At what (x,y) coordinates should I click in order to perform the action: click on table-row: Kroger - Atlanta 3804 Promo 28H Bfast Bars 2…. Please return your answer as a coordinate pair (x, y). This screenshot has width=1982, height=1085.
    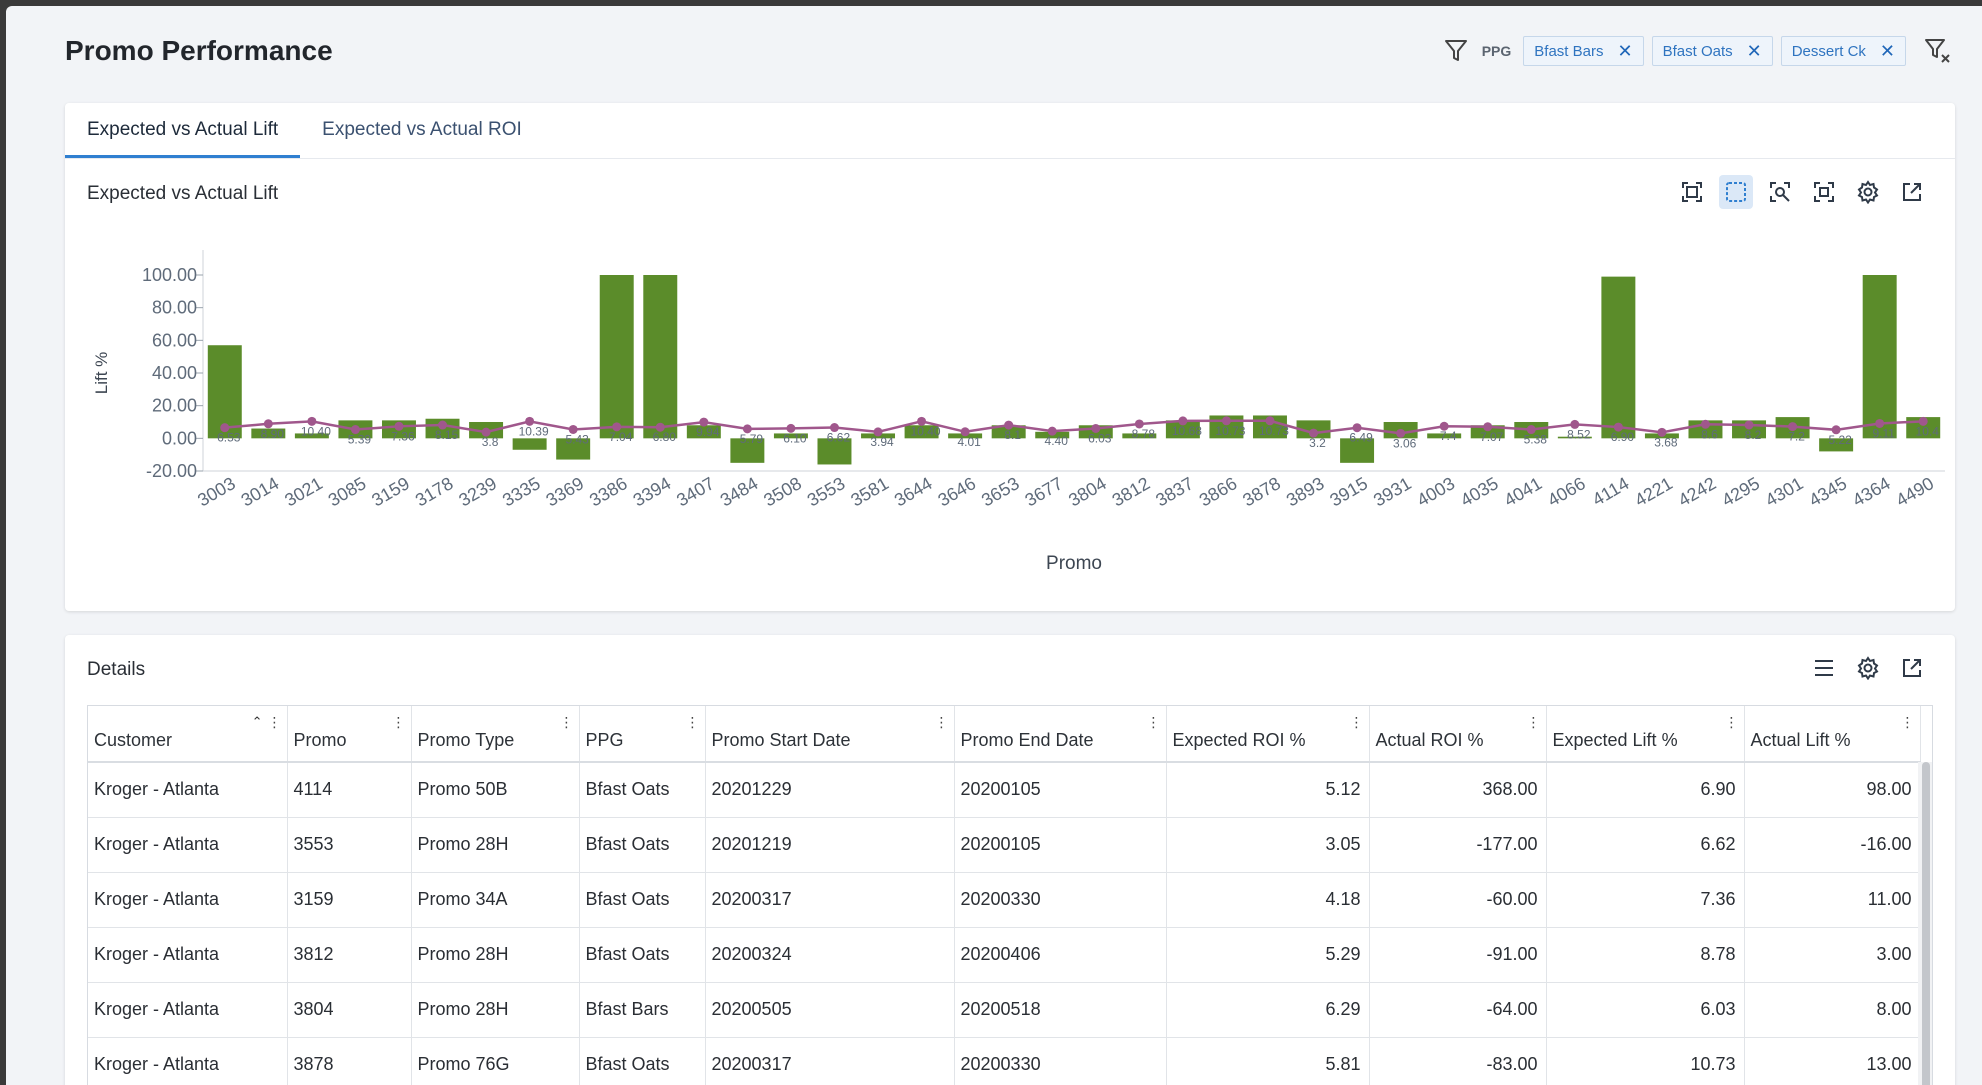
    Looking at the image, I should click on (1004, 1010).